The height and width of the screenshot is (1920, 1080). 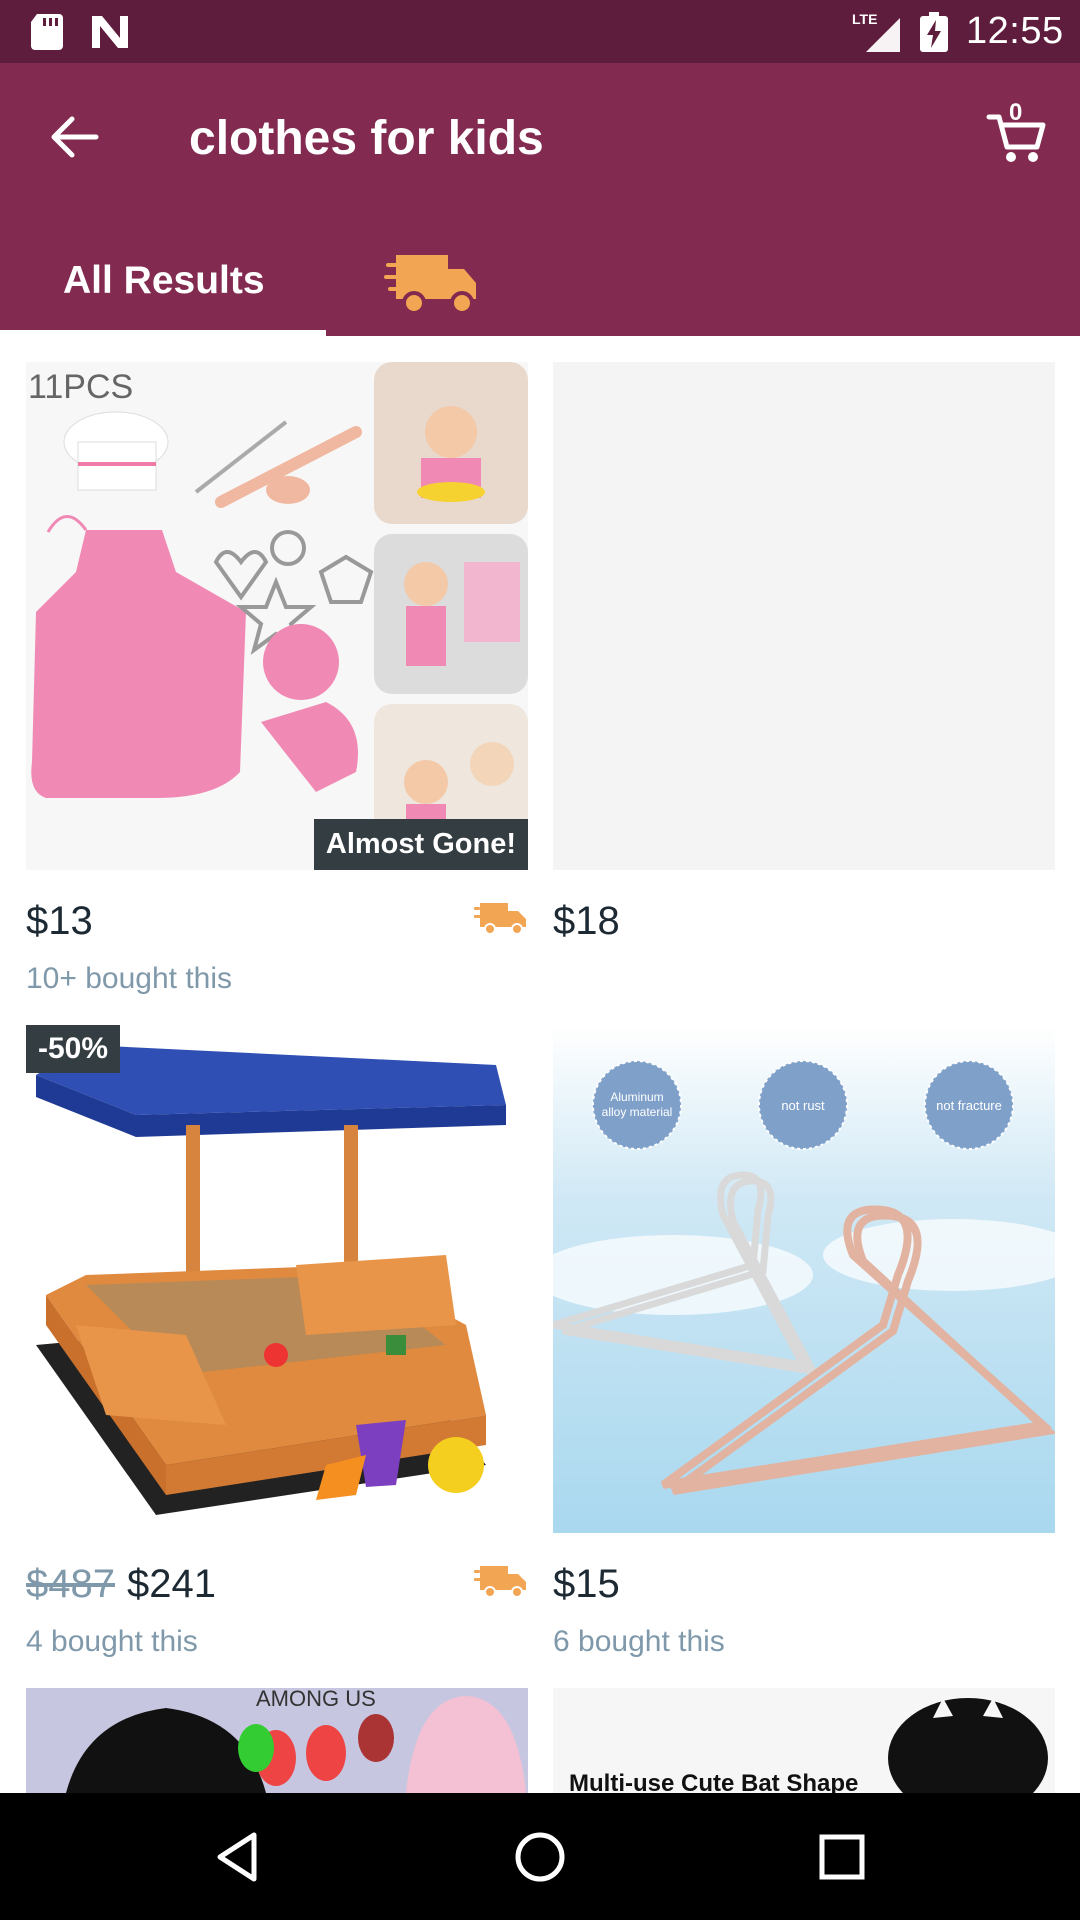 I want to click on svg-text: not fracture, so click(x=969, y=1105).